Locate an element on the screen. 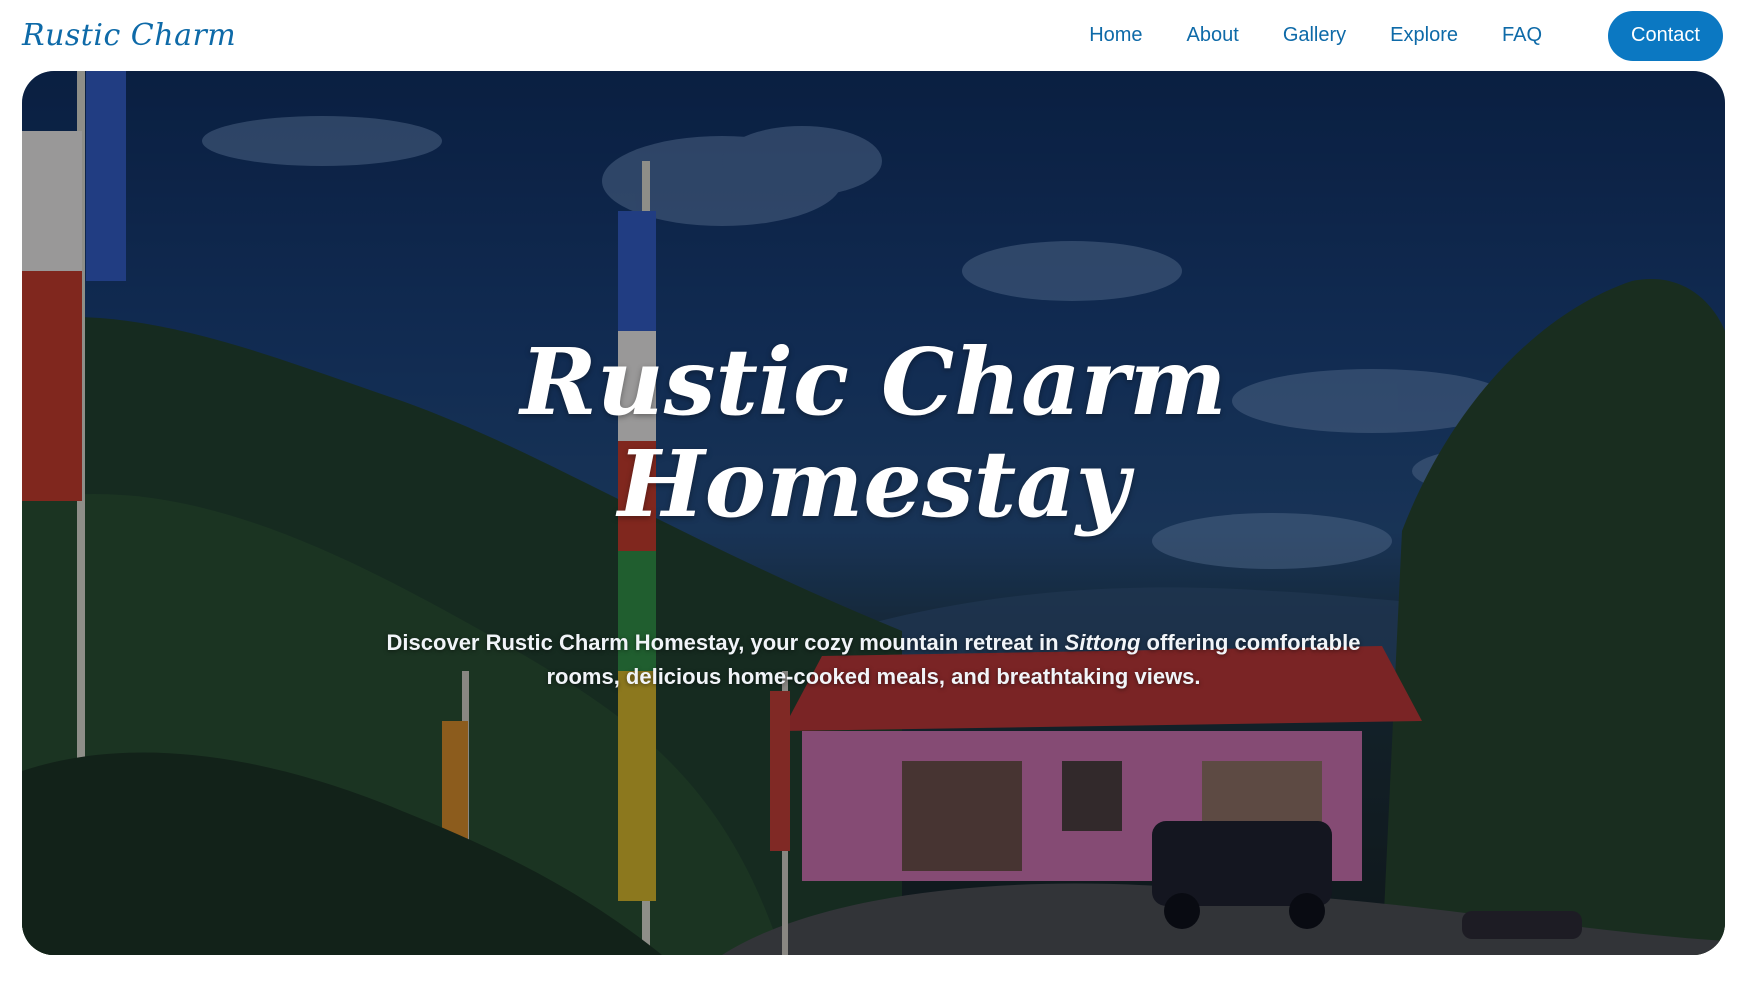 Image resolution: width=1745 pixels, height=982 pixels. hero-title-line2: Homestay is located at coordinates (873, 484).